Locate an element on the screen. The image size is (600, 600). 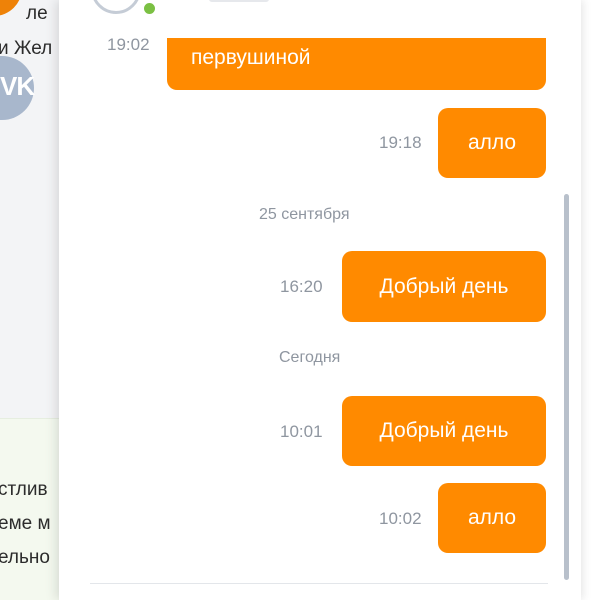
date-separator: Сегодня is located at coordinates (310, 357).